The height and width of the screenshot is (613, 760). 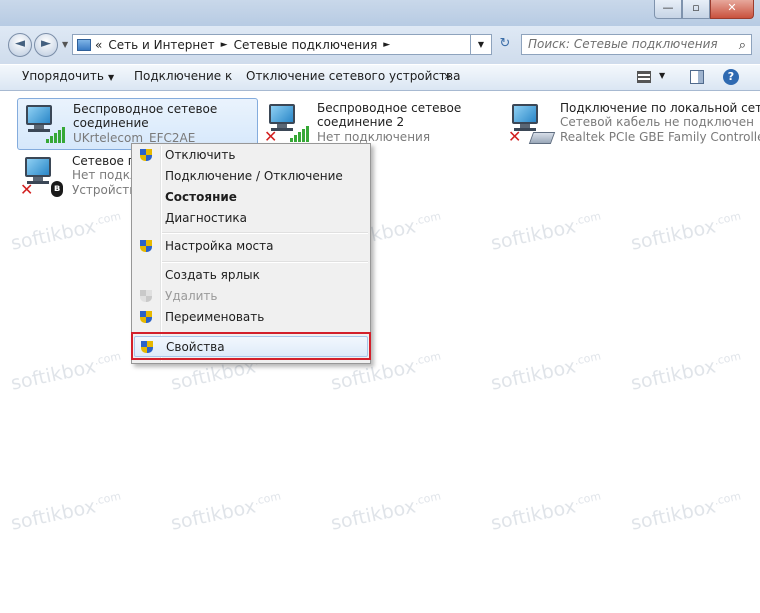 I want to click on menu-item-create-shortcut: Создать ярлык, so click(x=251, y=275).